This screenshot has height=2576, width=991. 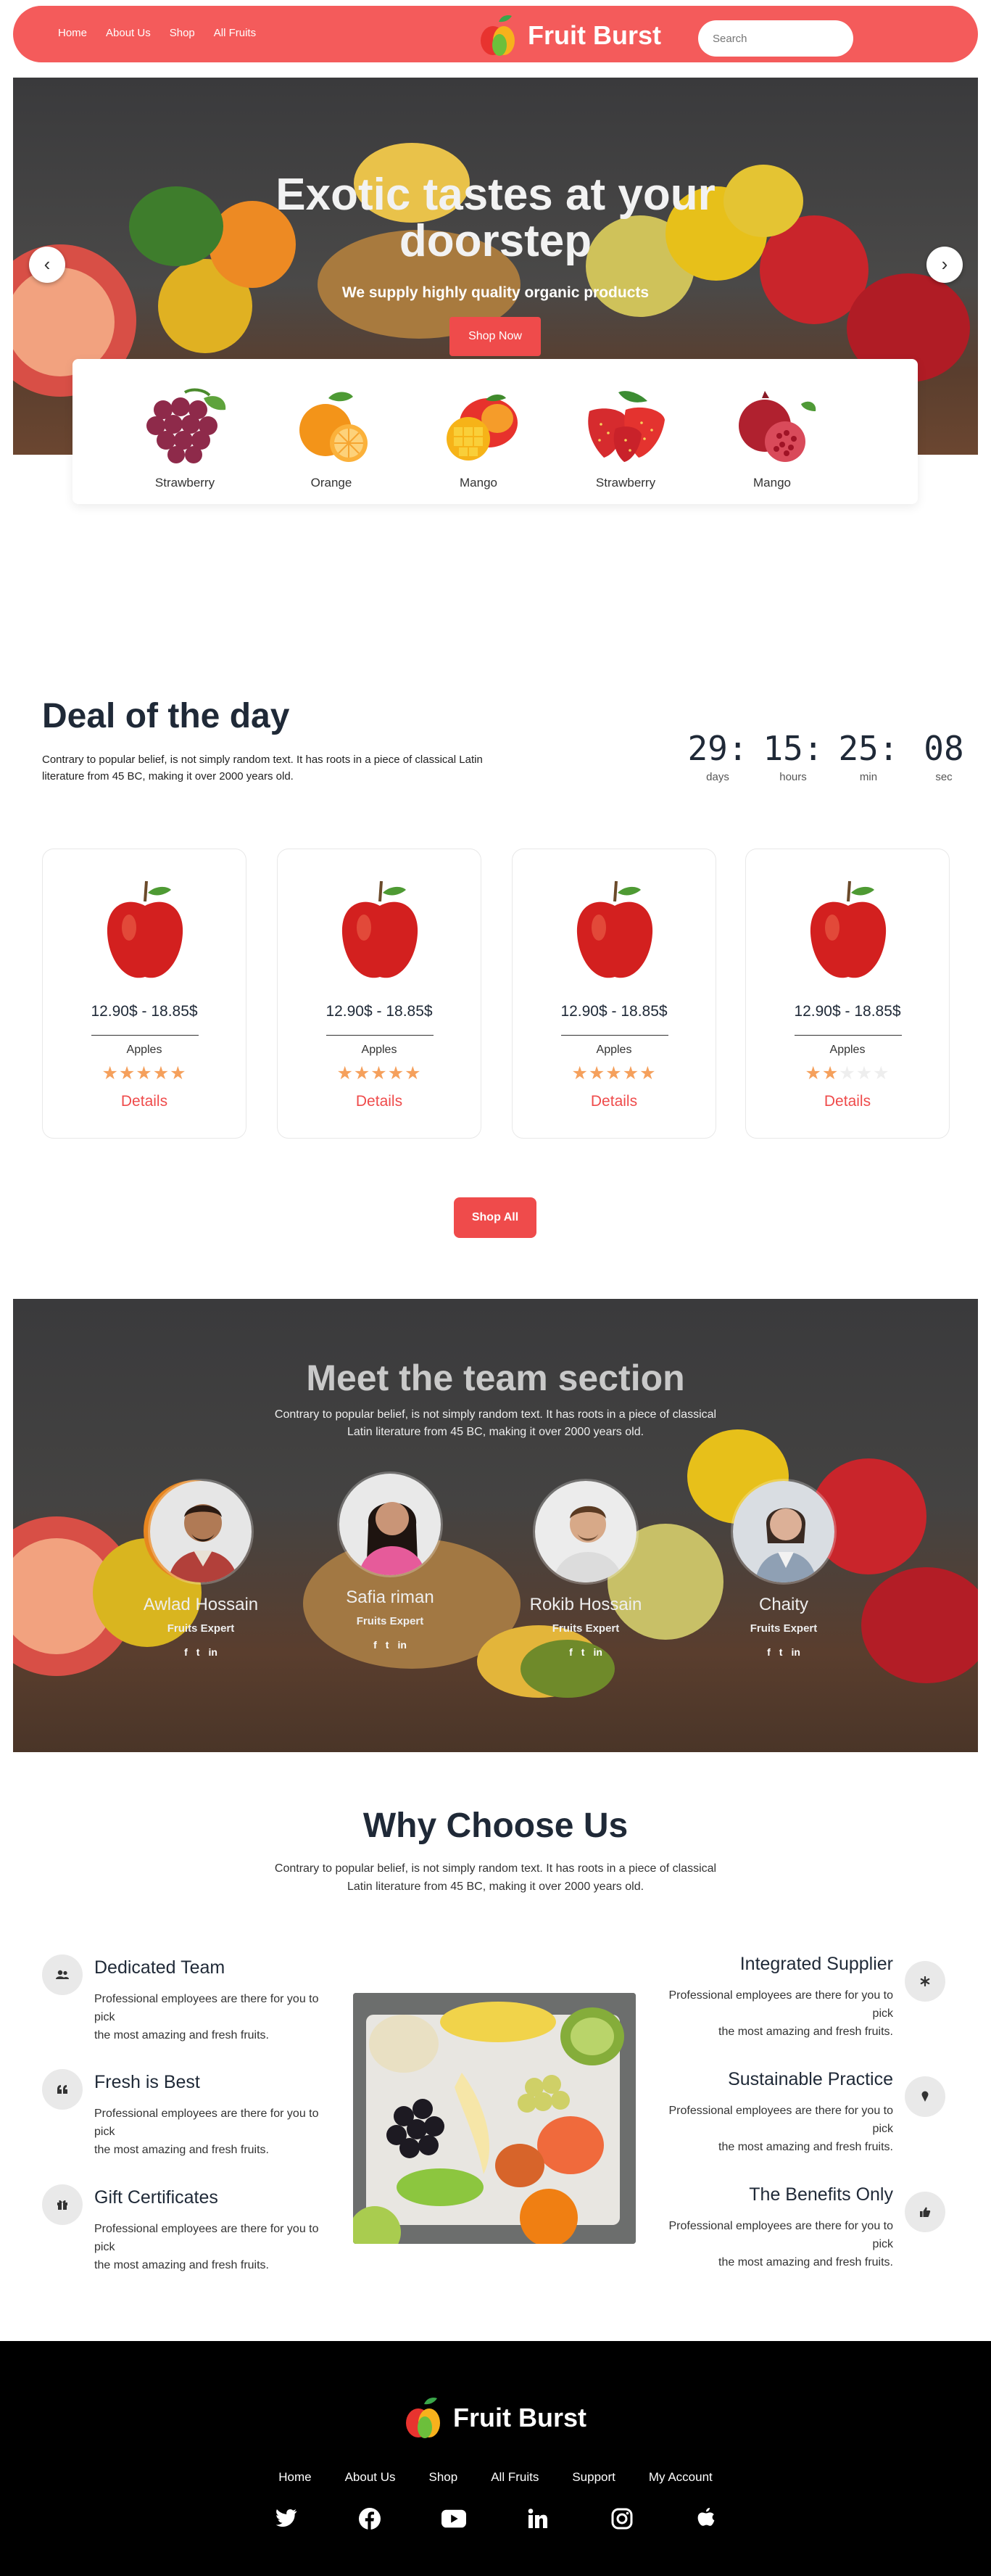 What do you see at coordinates (483, 428) in the screenshot?
I see `mango-icon` at bounding box center [483, 428].